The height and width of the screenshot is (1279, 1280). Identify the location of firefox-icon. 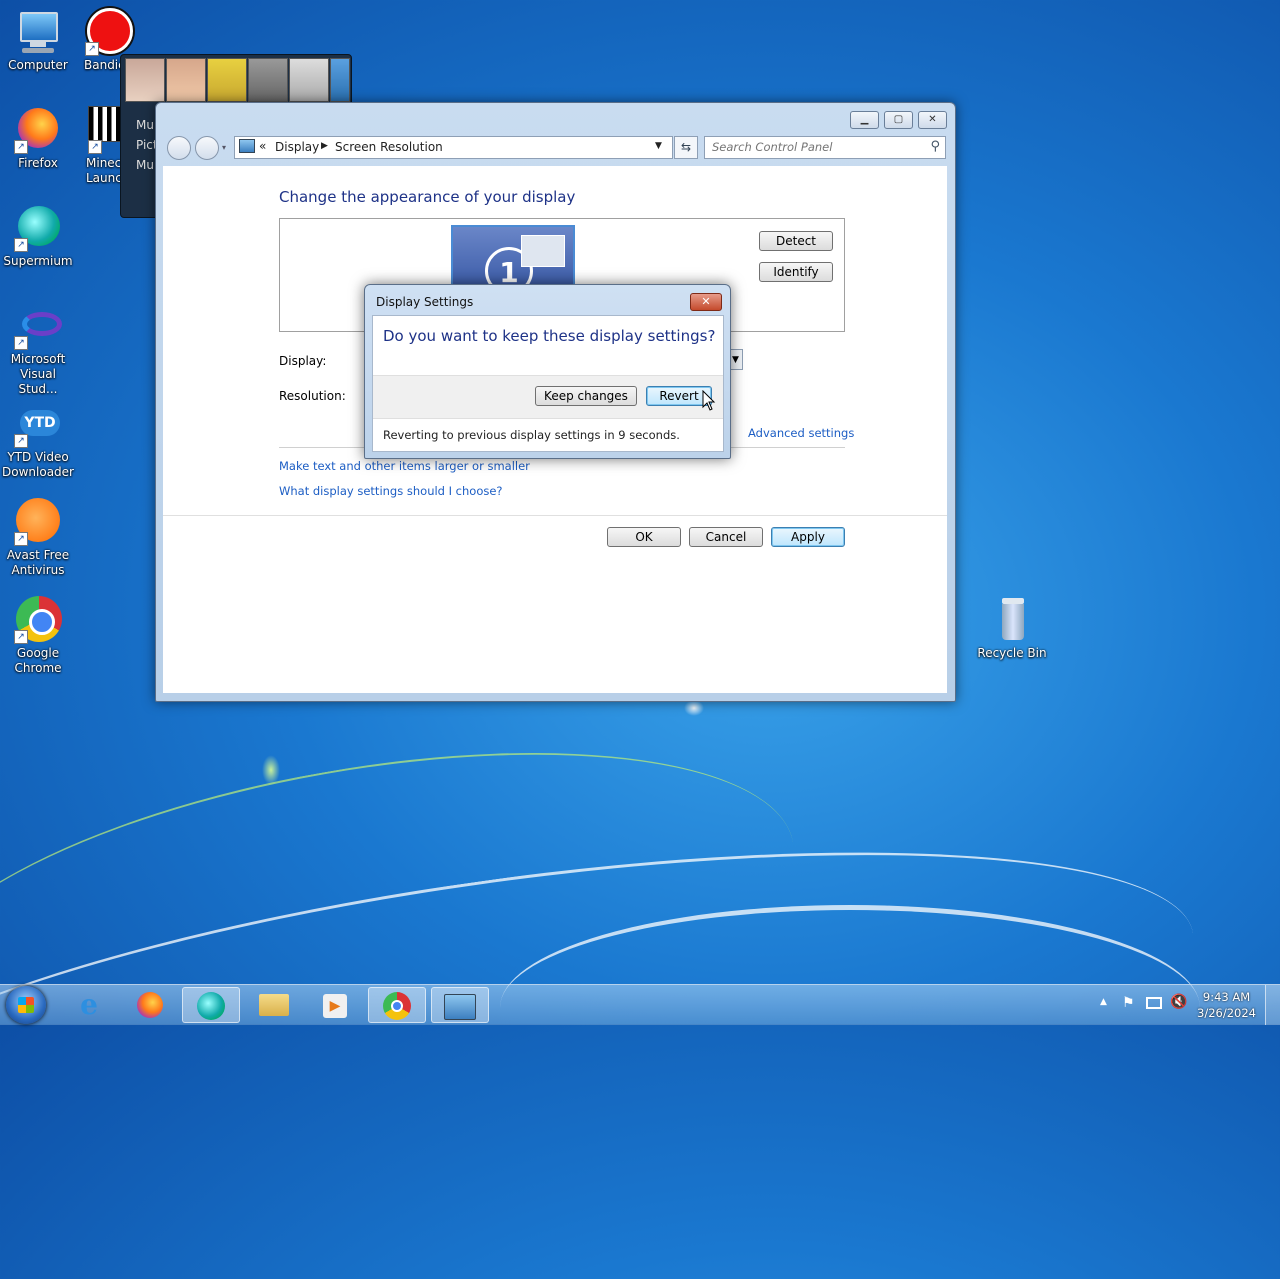
(150, 1005).